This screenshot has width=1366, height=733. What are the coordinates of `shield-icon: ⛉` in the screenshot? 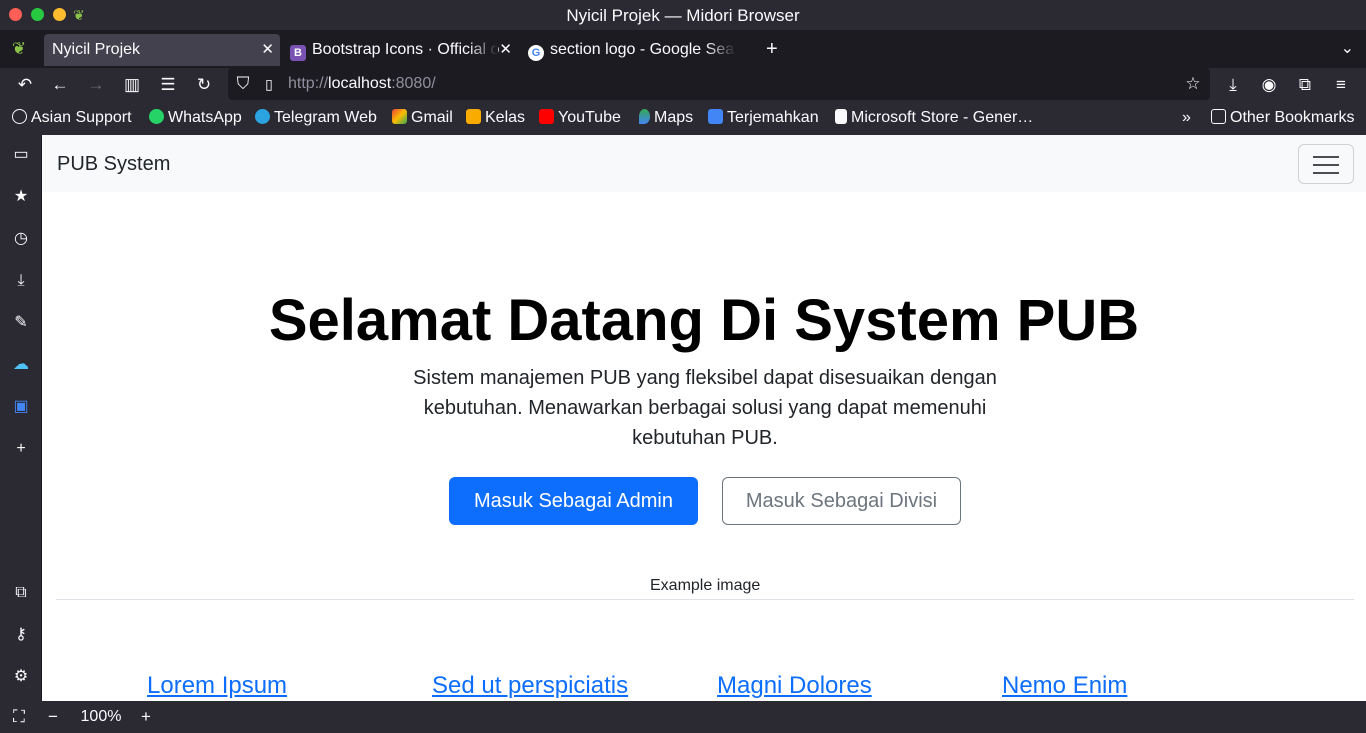 It's located at (243, 84).